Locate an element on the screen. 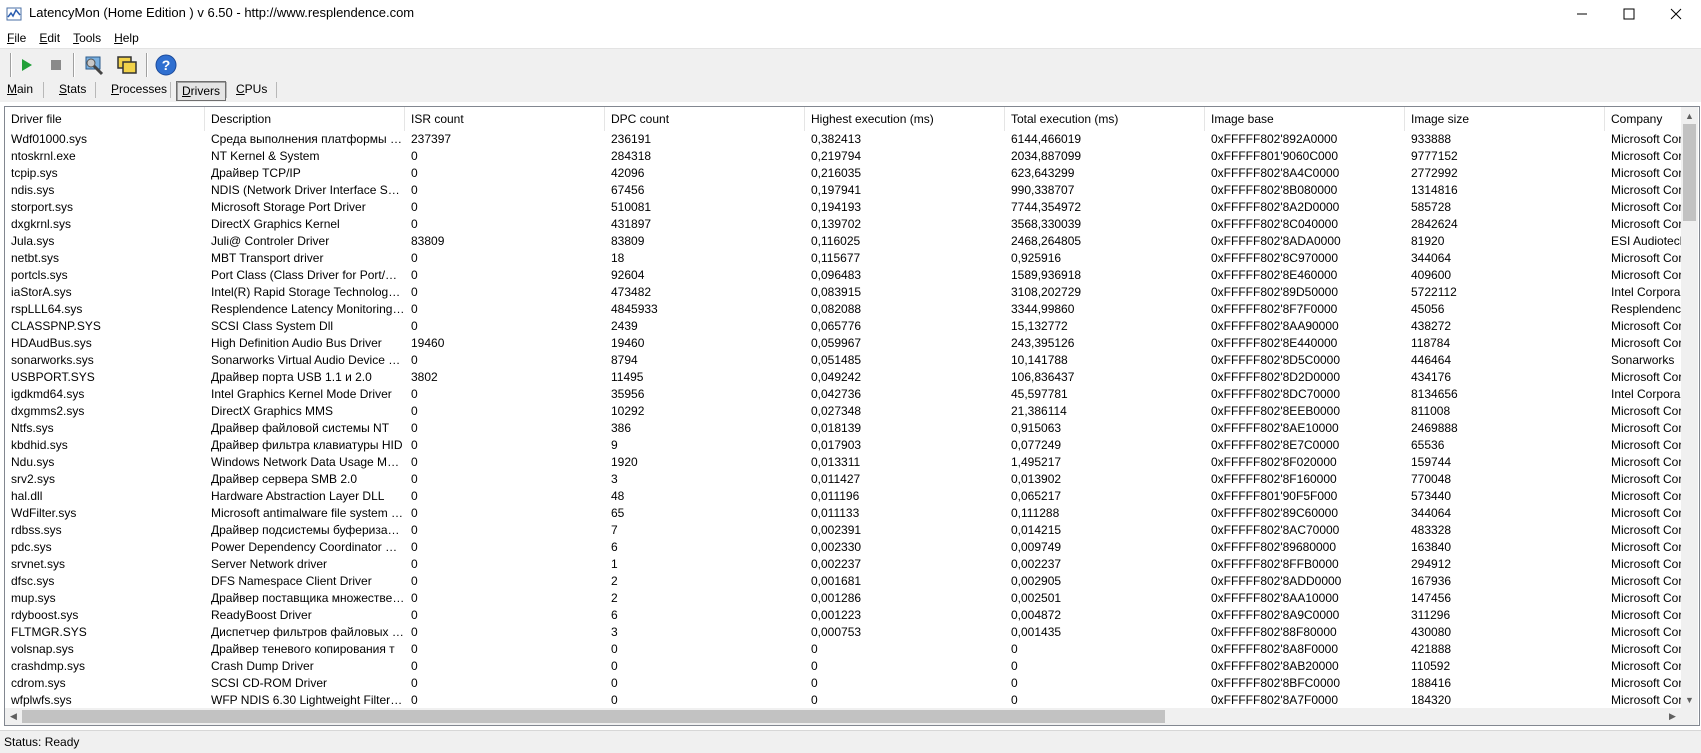 This screenshot has width=1701, height=753. cell-dpc-count: 83809 is located at coordinates (628, 241).